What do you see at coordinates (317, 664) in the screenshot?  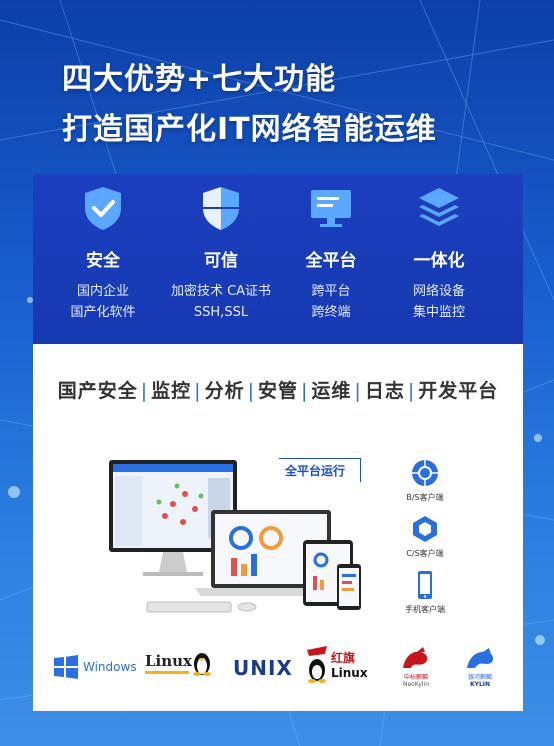 I see `redflag-tux-icon` at bounding box center [317, 664].